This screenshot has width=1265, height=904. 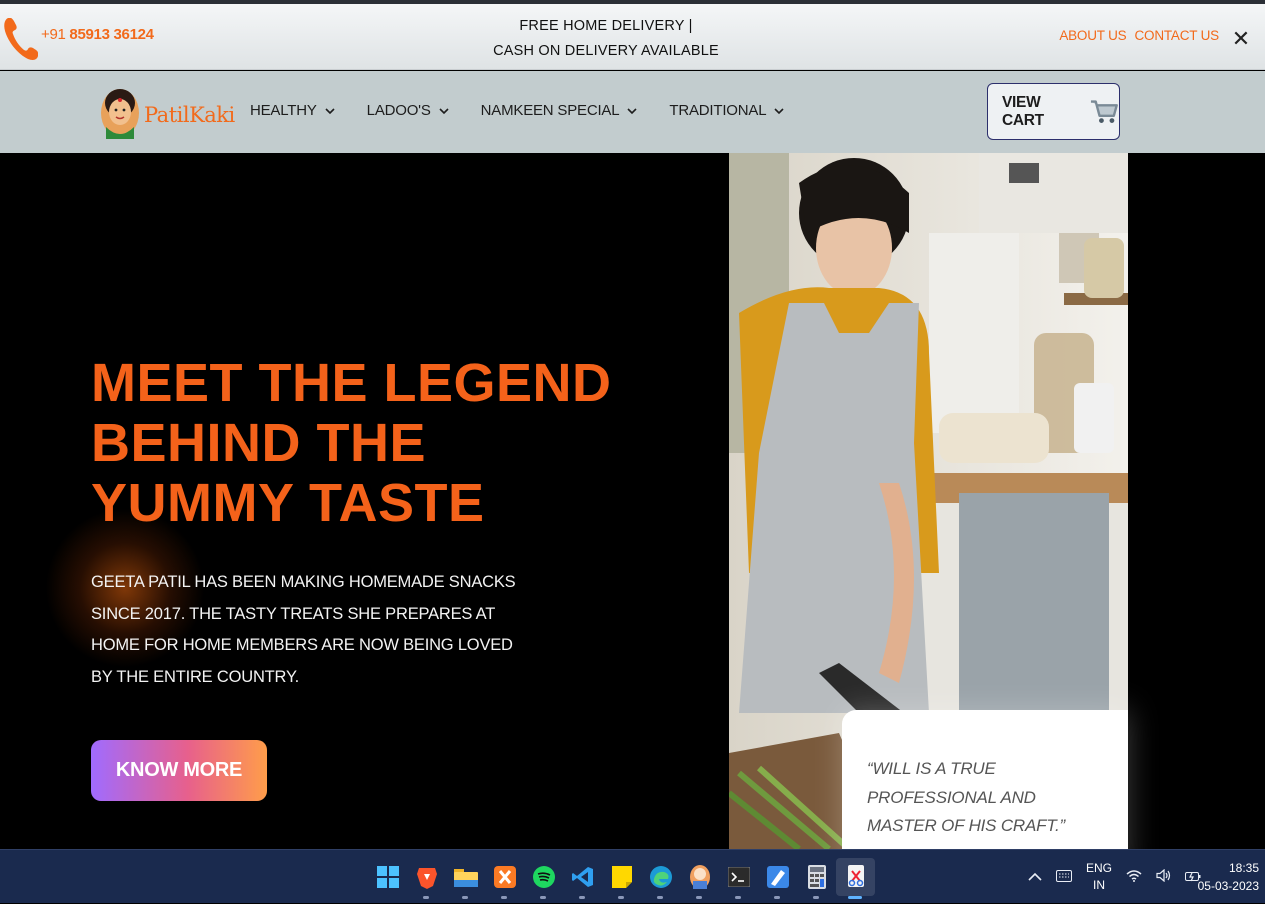 What do you see at coordinates (1134, 877) in the screenshot?
I see `wifi-icon` at bounding box center [1134, 877].